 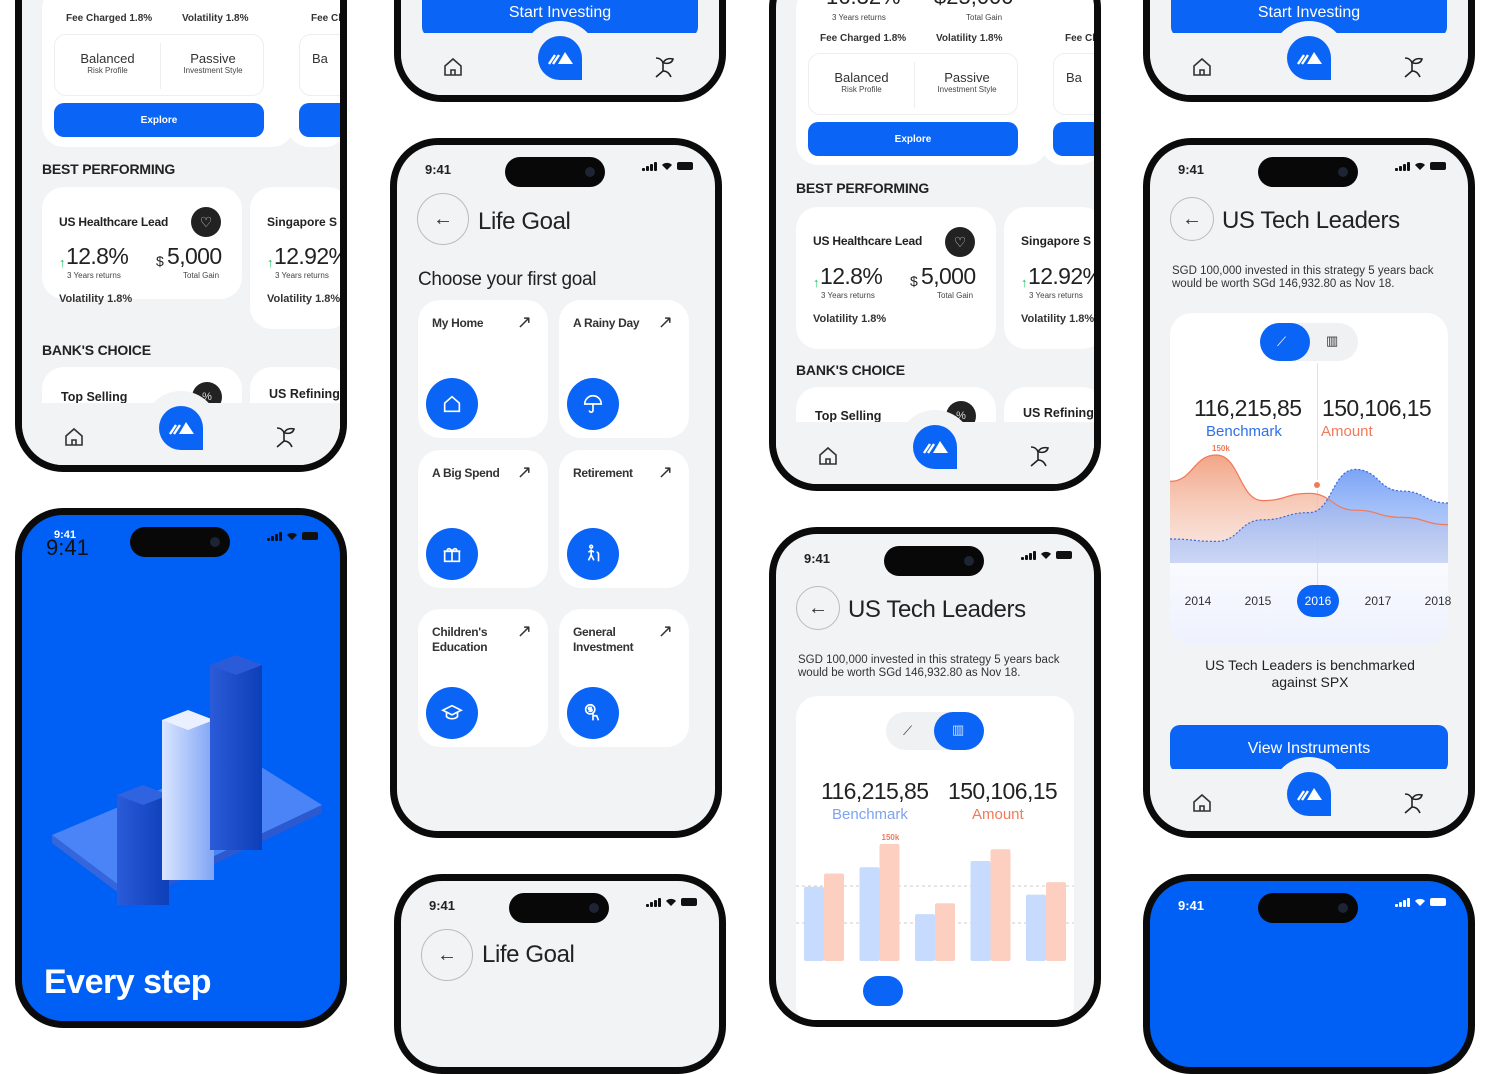 What do you see at coordinates (107, 58) in the screenshot?
I see `risk-value: Balanced` at bounding box center [107, 58].